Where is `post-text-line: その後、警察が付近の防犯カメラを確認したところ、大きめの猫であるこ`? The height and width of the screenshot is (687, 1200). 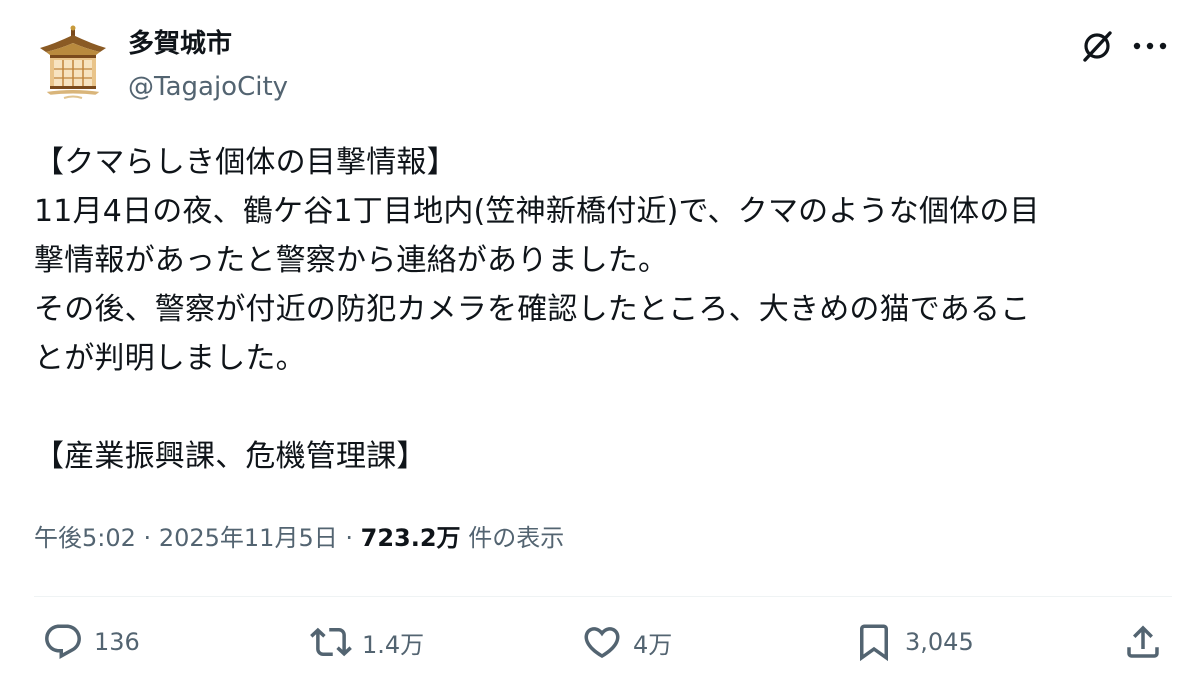 post-text-line: その後、警察が付近の防犯カメラを確認したところ、大きめの猫であるこ is located at coordinates (532, 309).